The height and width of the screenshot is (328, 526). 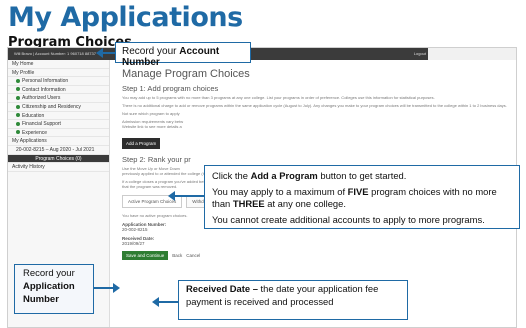 I want to click on arrow-app-number-icon, so click(x=107, y=288).